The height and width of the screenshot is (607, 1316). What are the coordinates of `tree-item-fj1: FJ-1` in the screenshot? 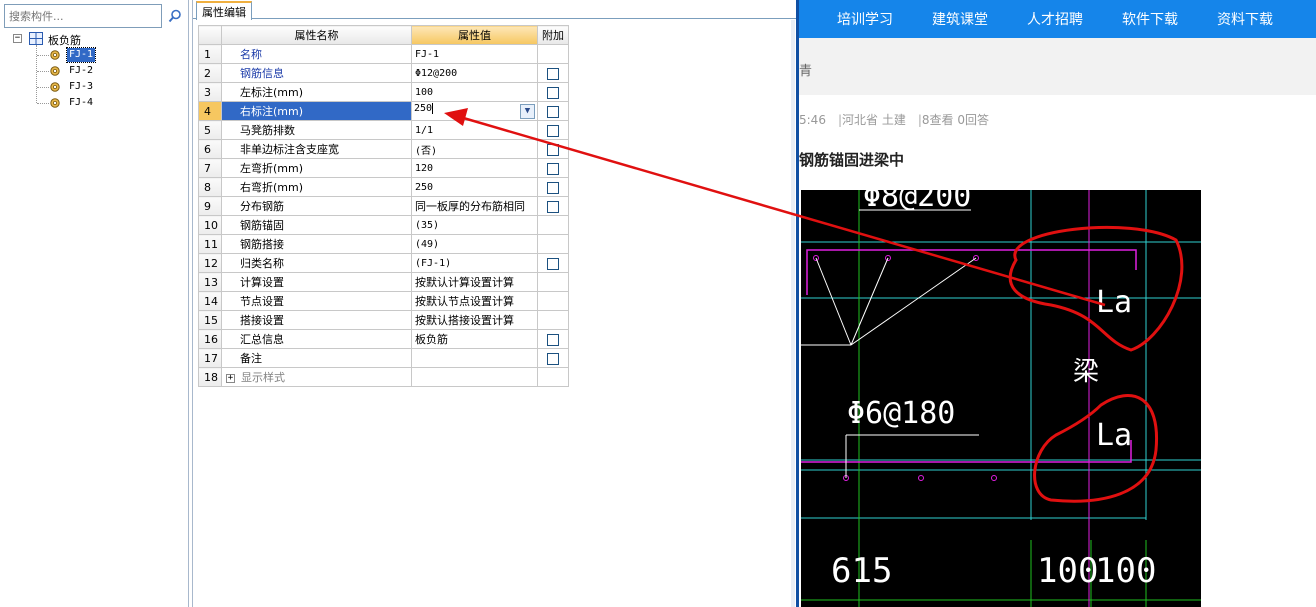 It's located at (94, 55).